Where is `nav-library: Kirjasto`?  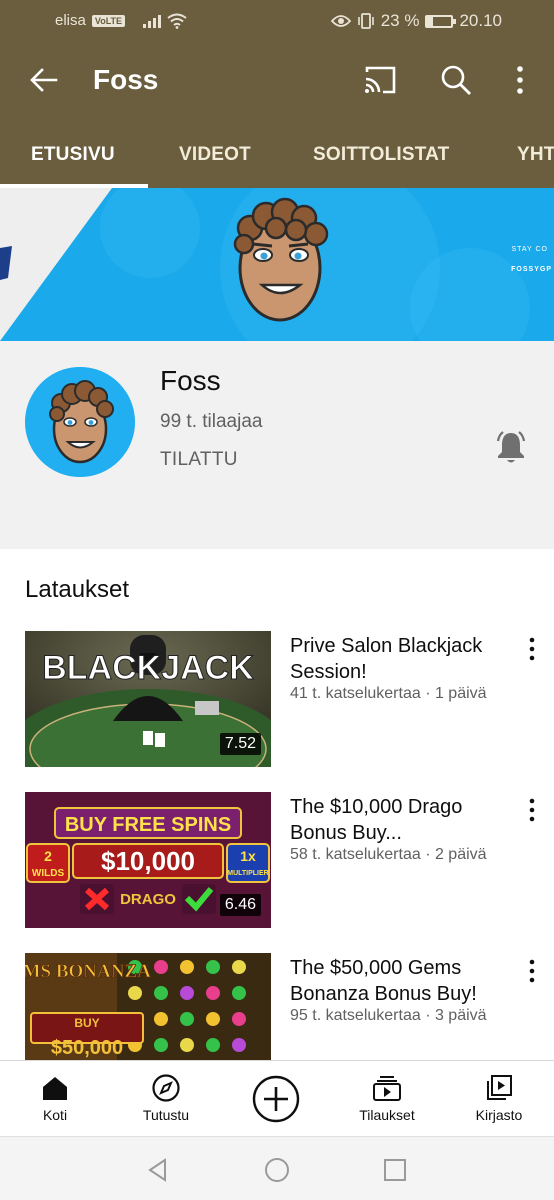 nav-library: Kirjasto is located at coordinates (499, 1099).